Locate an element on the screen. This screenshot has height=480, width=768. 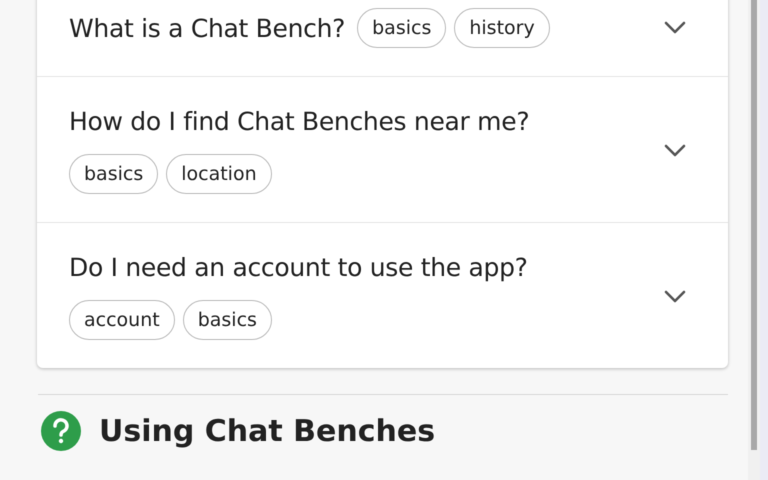
question-text: How do I find Chat Benches near me? is located at coordinates (299, 121).